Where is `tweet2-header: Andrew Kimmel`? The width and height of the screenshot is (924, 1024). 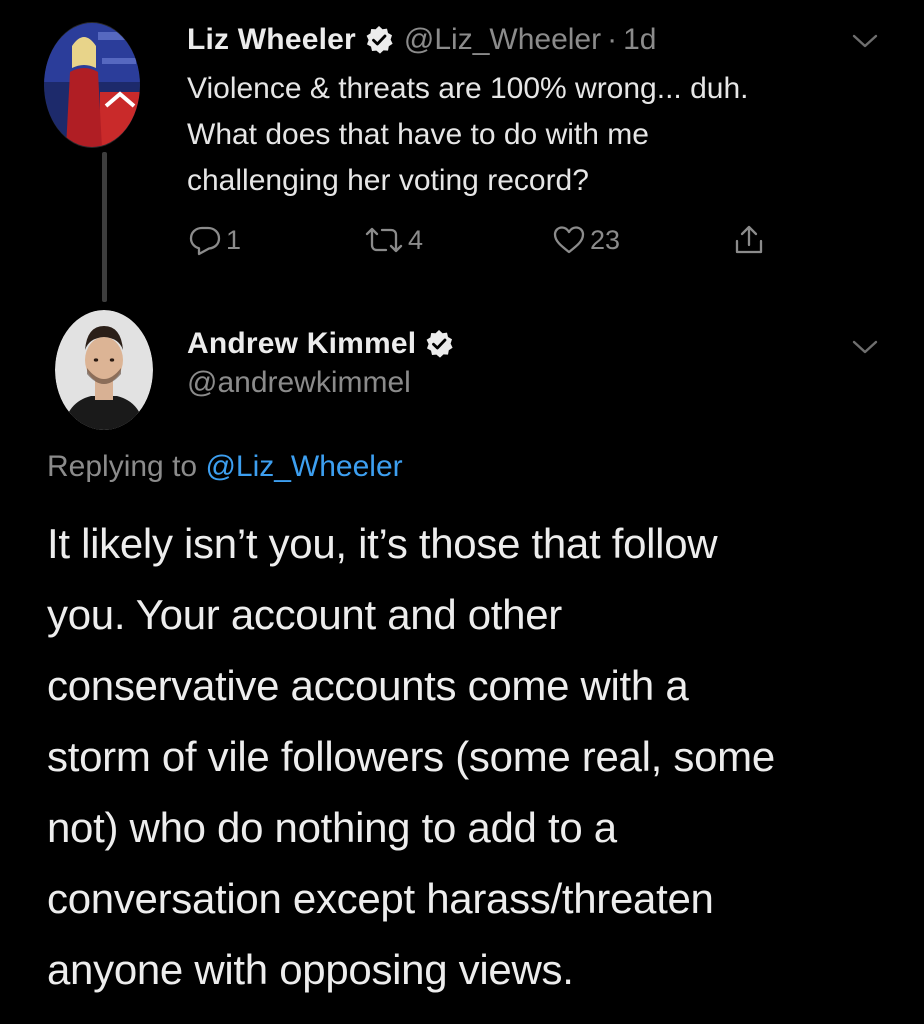
tweet2-header: Andrew Kimmel is located at coordinates (320, 344).